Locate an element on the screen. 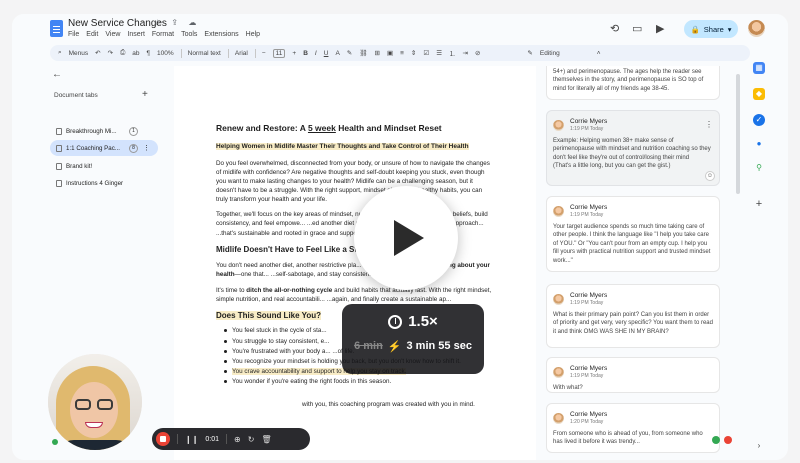  webcam-bubble is located at coordinates (95, 402).